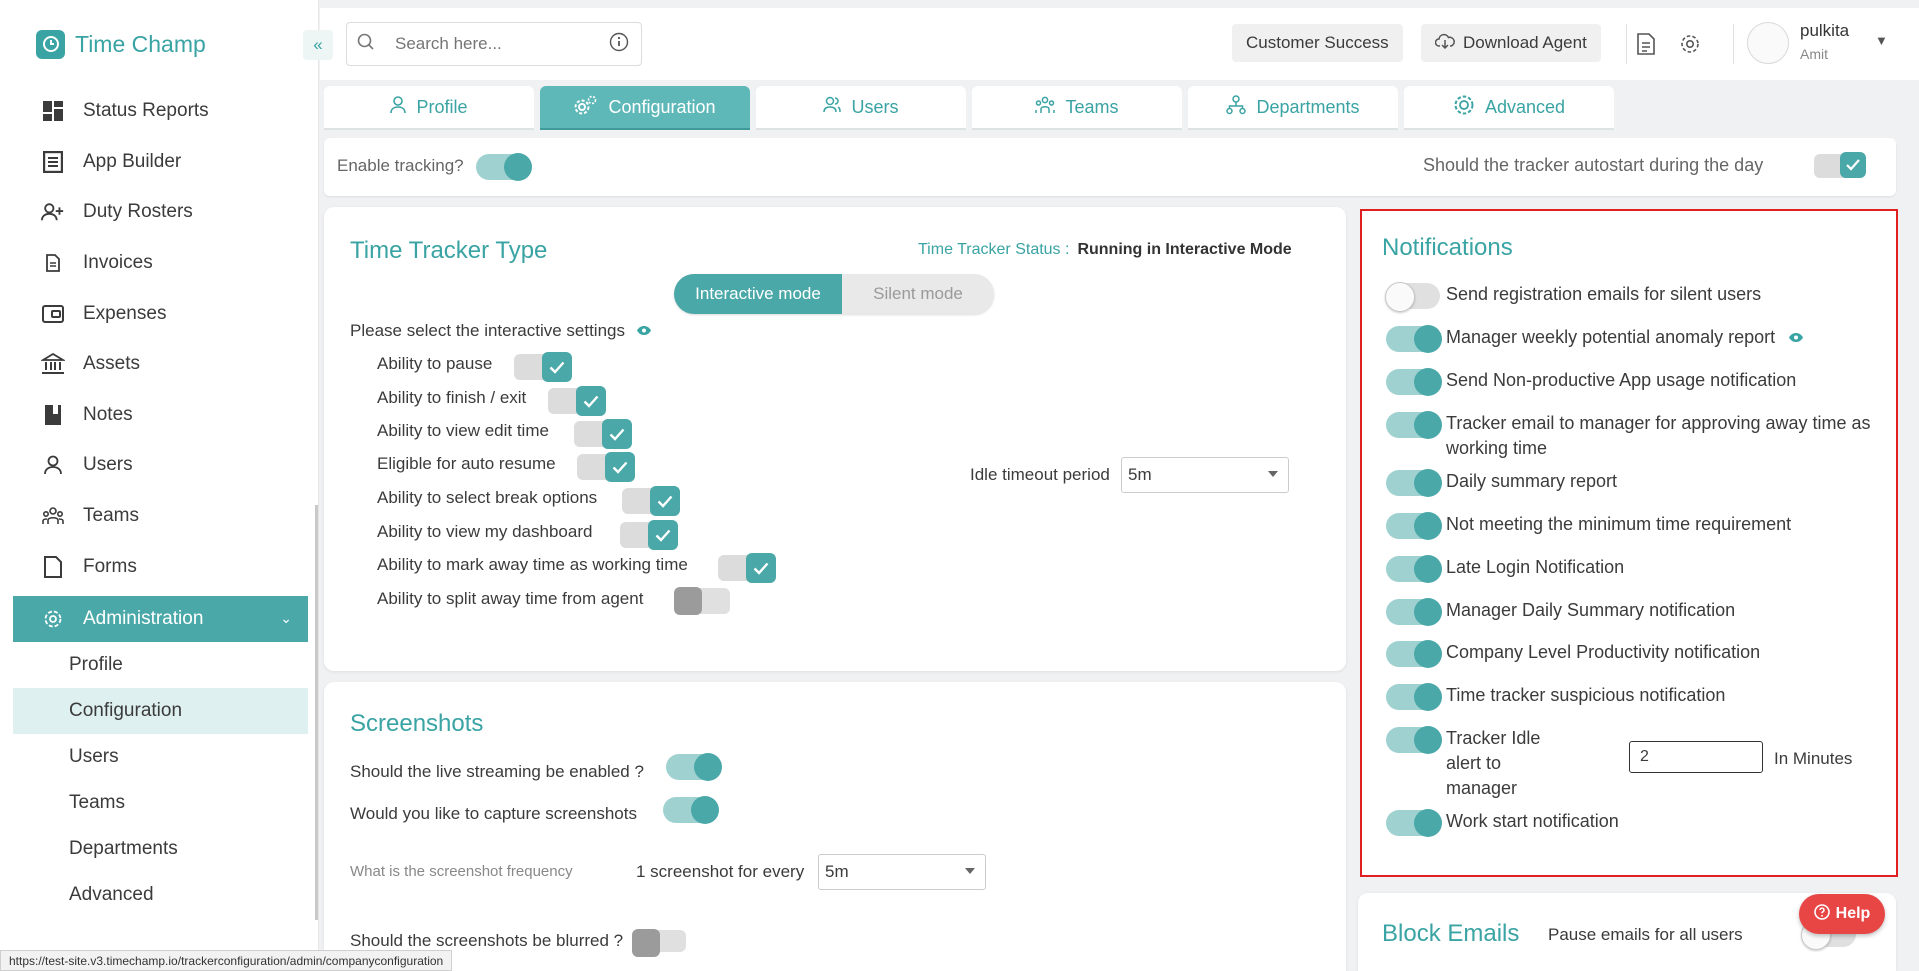 This screenshot has width=1919, height=971. I want to click on capture-screenshots-toggle, so click(691, 810).